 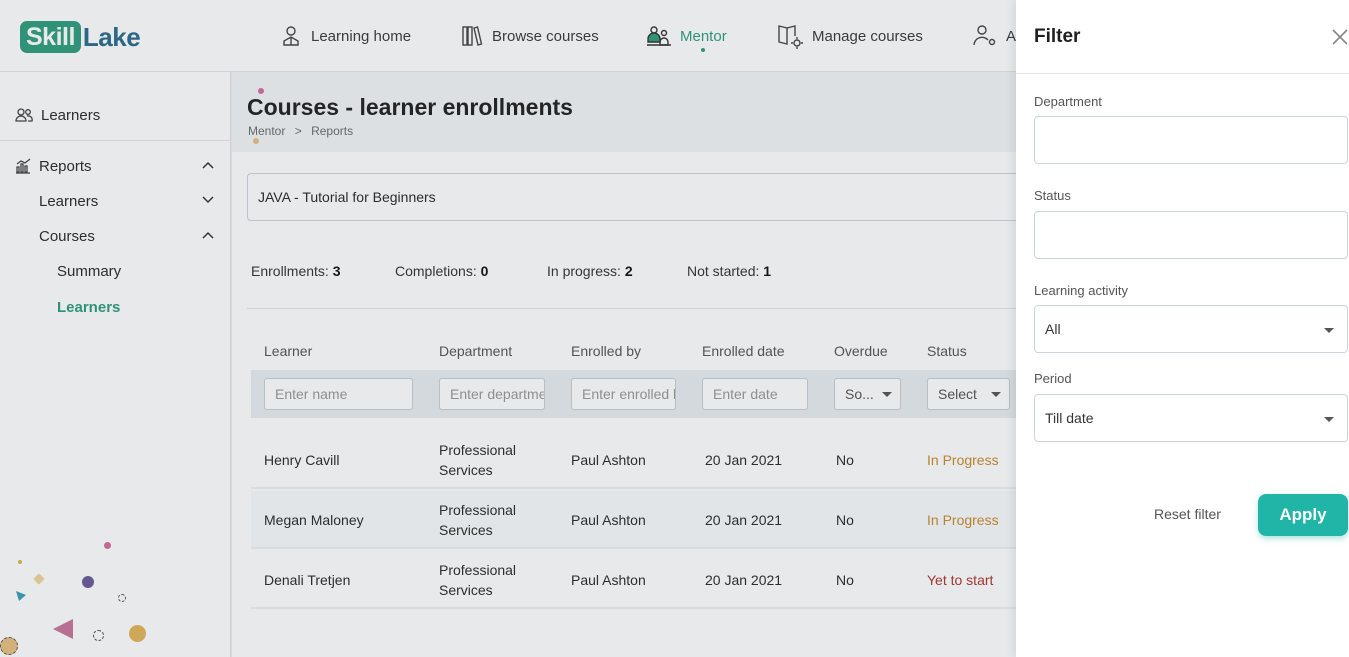 What do you see at coordinates (1191, 329) in the screenshot?
I see `learning-activity-select: All` at bounding box center [1191, 329].